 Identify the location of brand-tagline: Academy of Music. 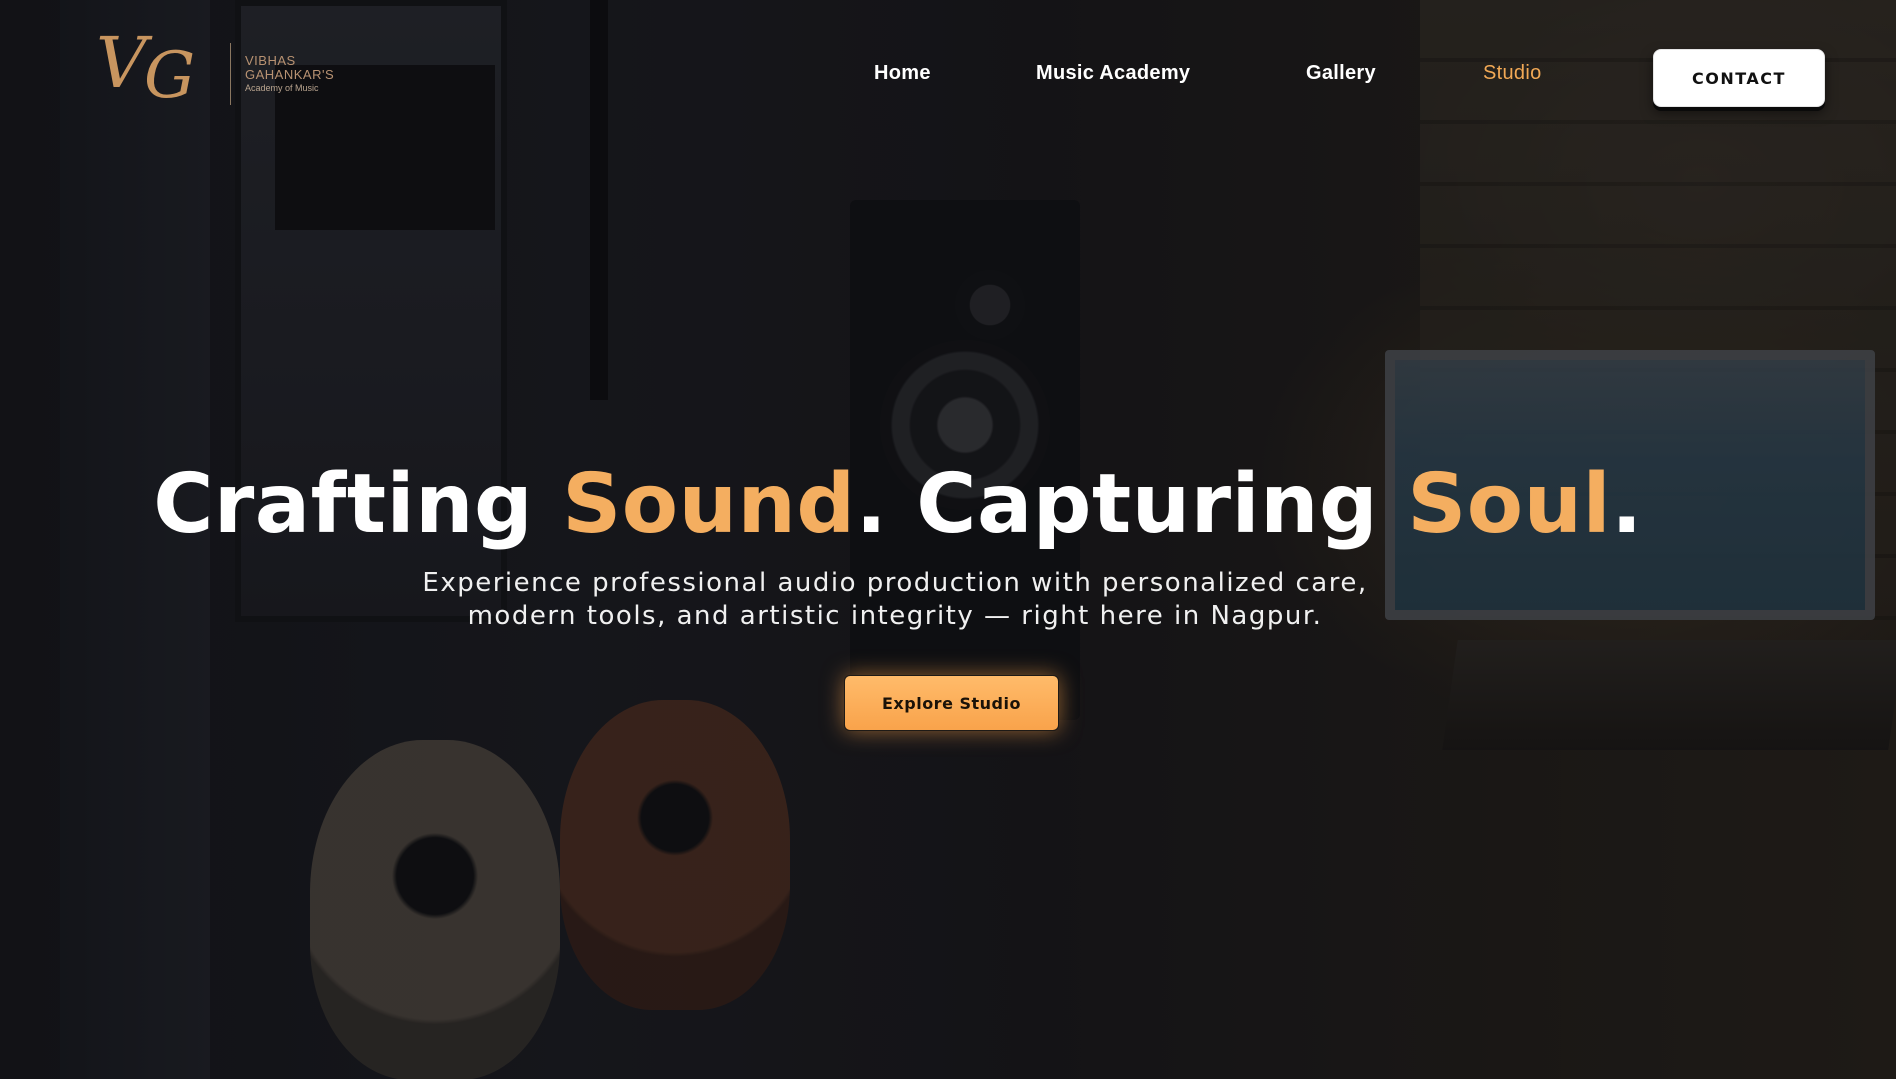
(282, 88).